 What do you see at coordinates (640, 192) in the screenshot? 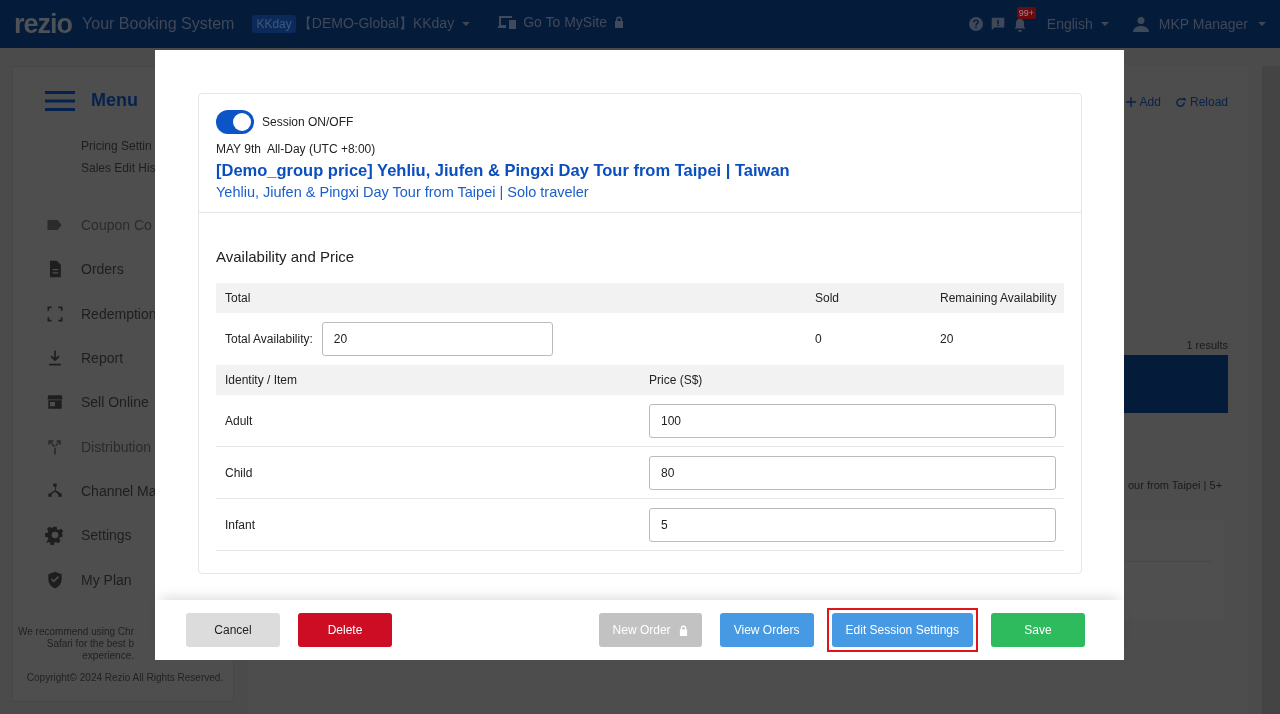
I see `product-option: Yehliu, Jiufen & Pingxi Day Tour from Taipei | Solo traveler` at bounding box center [640, 192].